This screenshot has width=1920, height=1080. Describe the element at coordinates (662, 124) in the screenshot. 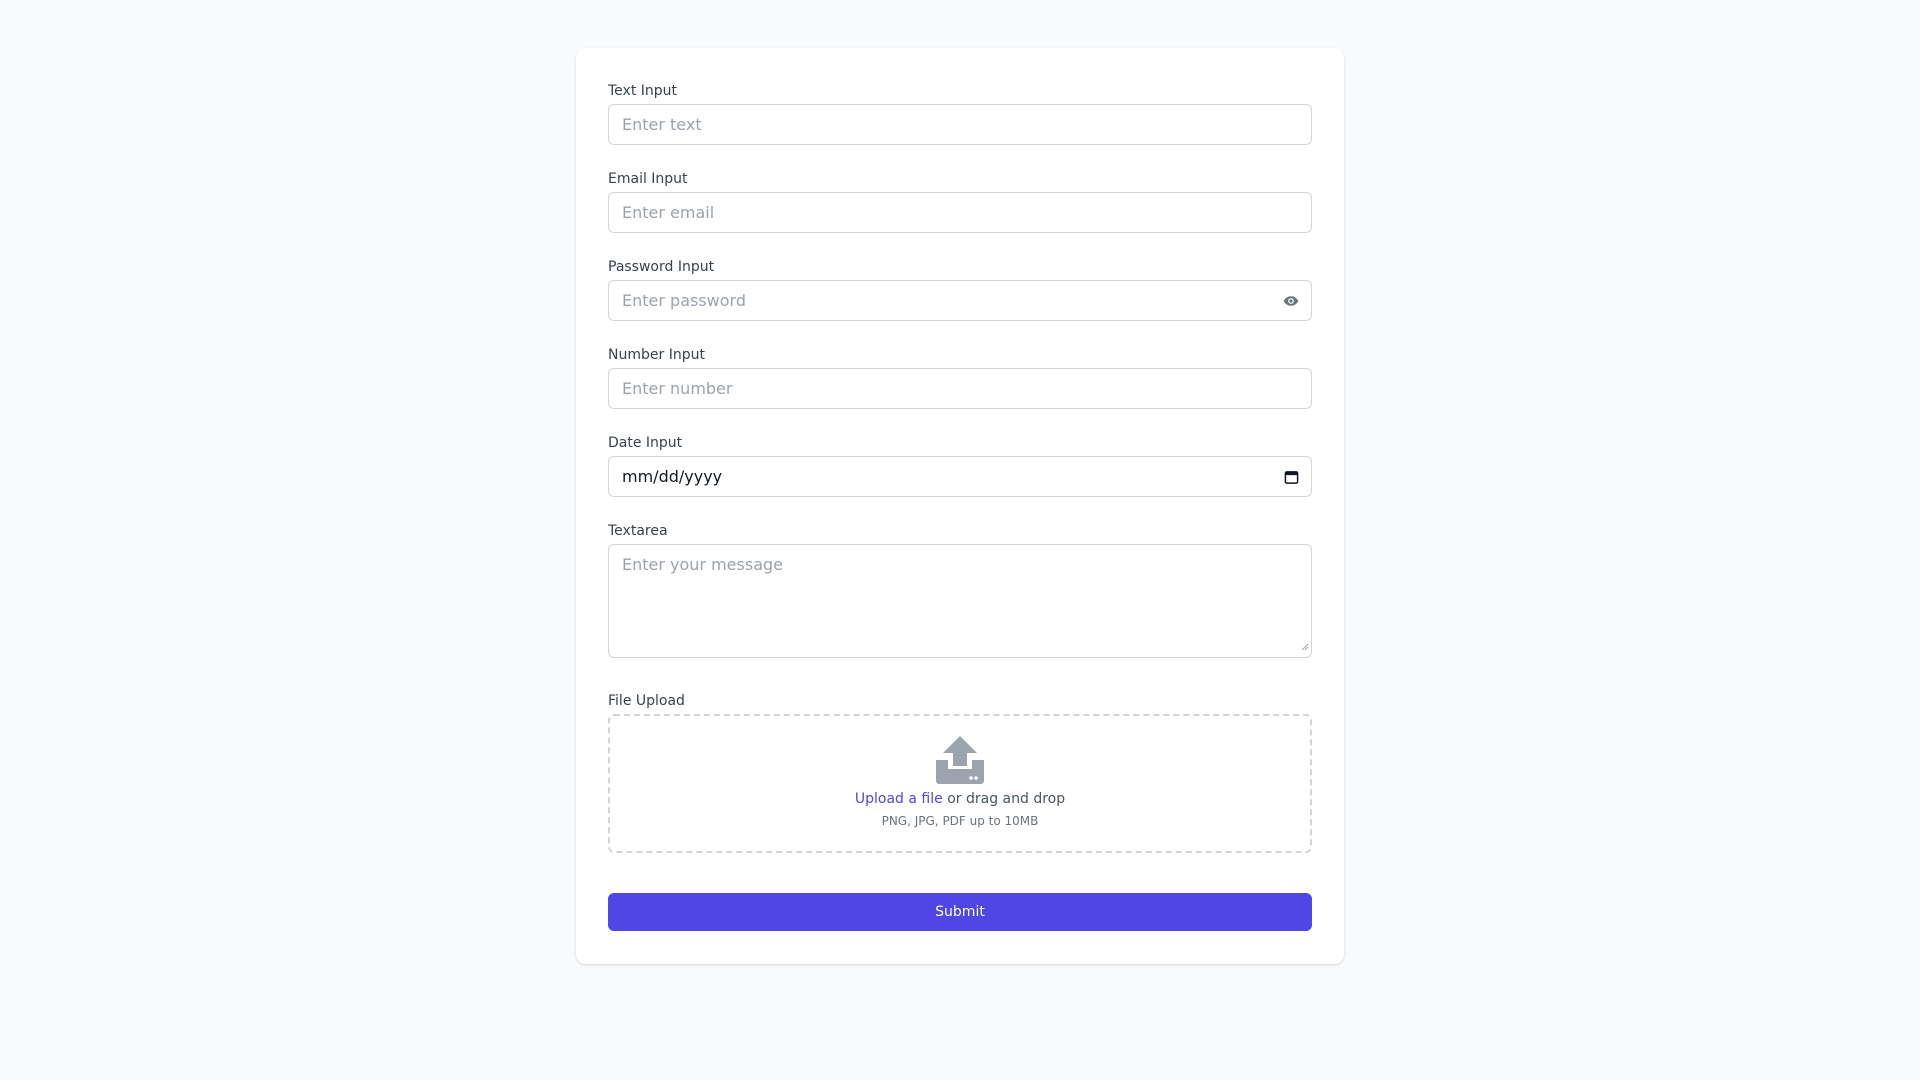

I see `text-input-placeholder: Enter text` at that location.